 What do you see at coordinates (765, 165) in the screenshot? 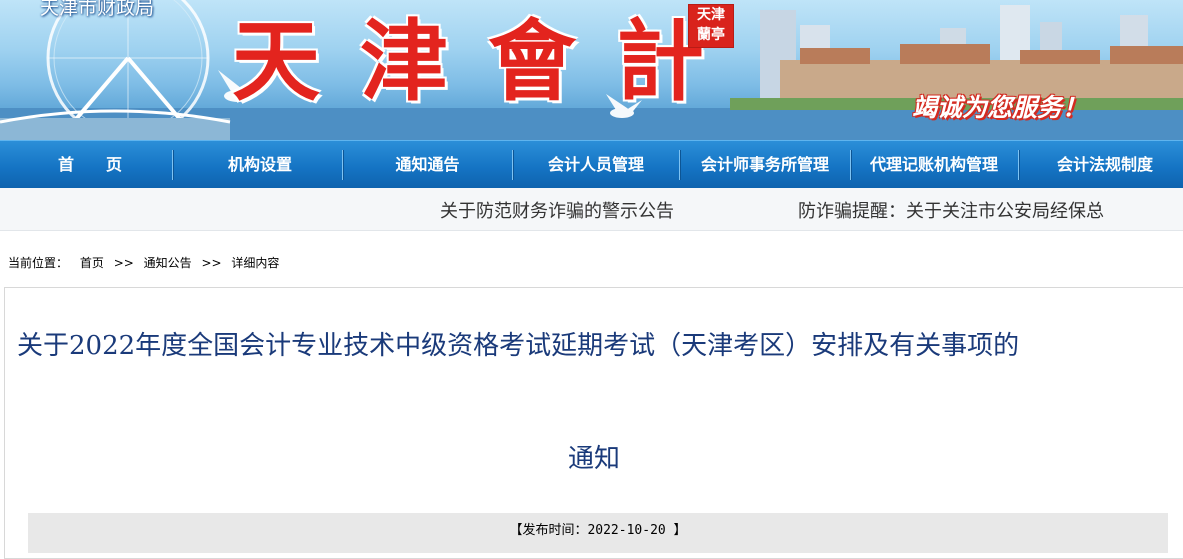
I see `nav-item-firm-management: 会计师事务所管理` at bounding box center [765, 165].